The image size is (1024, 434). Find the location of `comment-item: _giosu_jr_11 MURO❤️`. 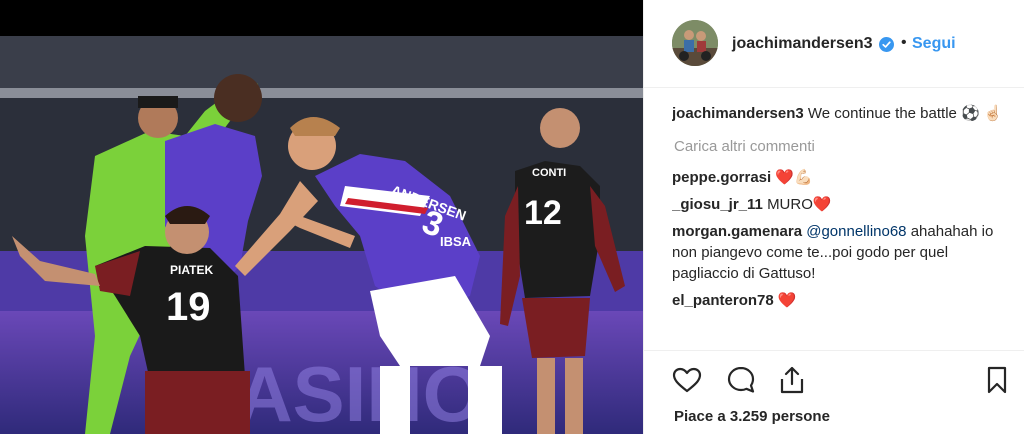

comment-item: _giosu_jr_11 MURO❤️ is located at coordinates (842, 204).